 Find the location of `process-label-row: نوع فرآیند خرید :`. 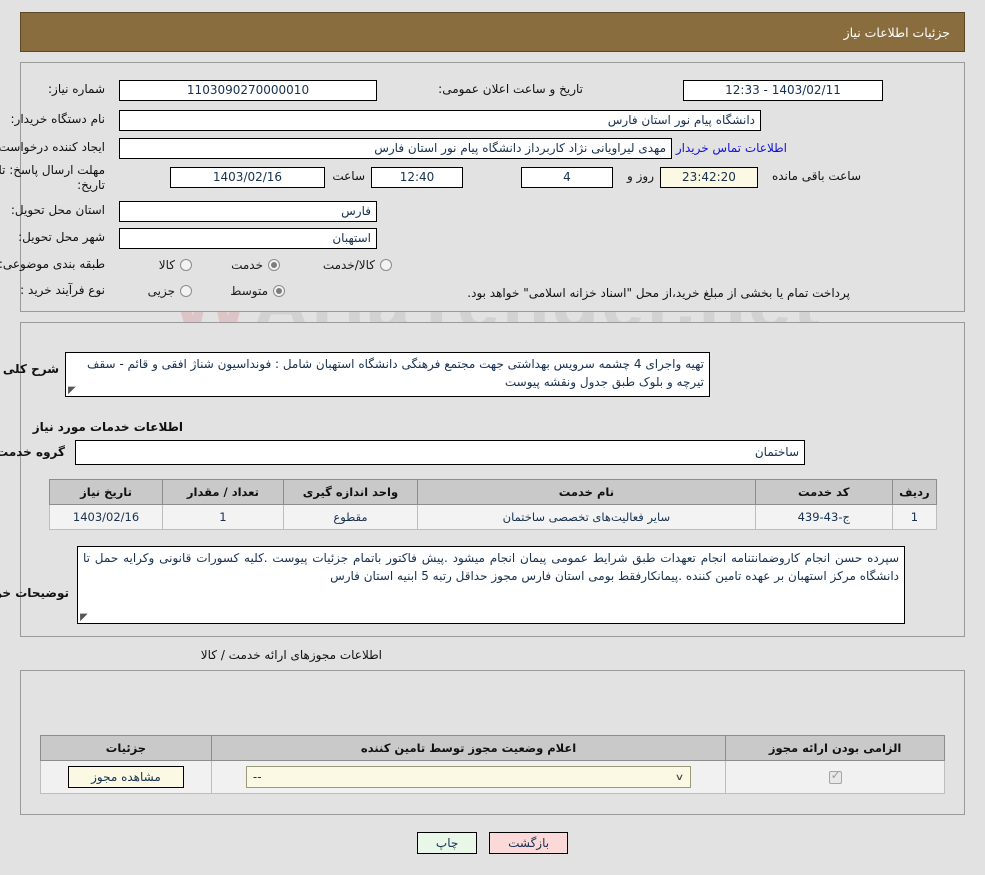

process-label-row: نوع فرآیند خرید : is located at coordinates (62, 290).